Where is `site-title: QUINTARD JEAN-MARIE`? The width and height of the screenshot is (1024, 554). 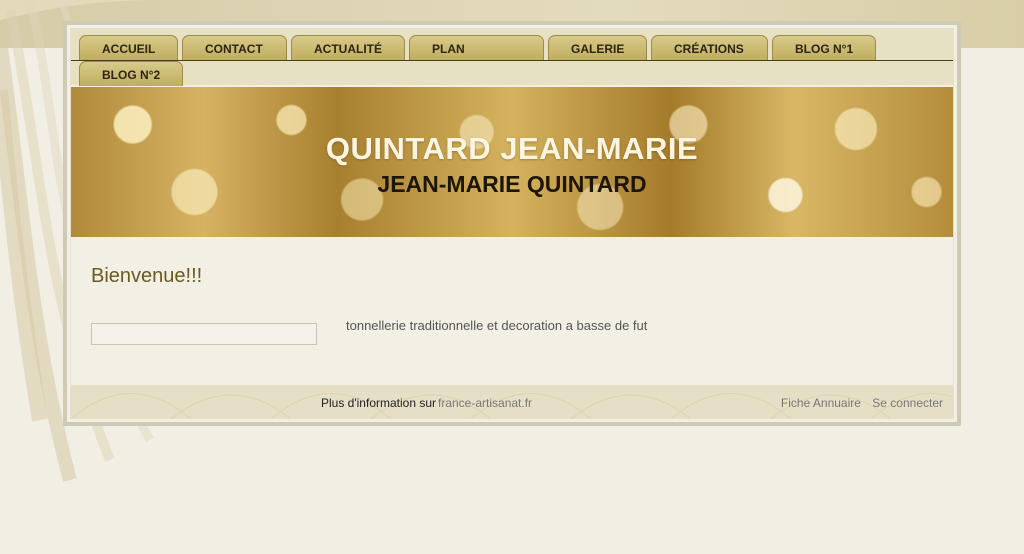 site-title: QUINTARD JEAN-MARIE is located at coordinates (512, 148).